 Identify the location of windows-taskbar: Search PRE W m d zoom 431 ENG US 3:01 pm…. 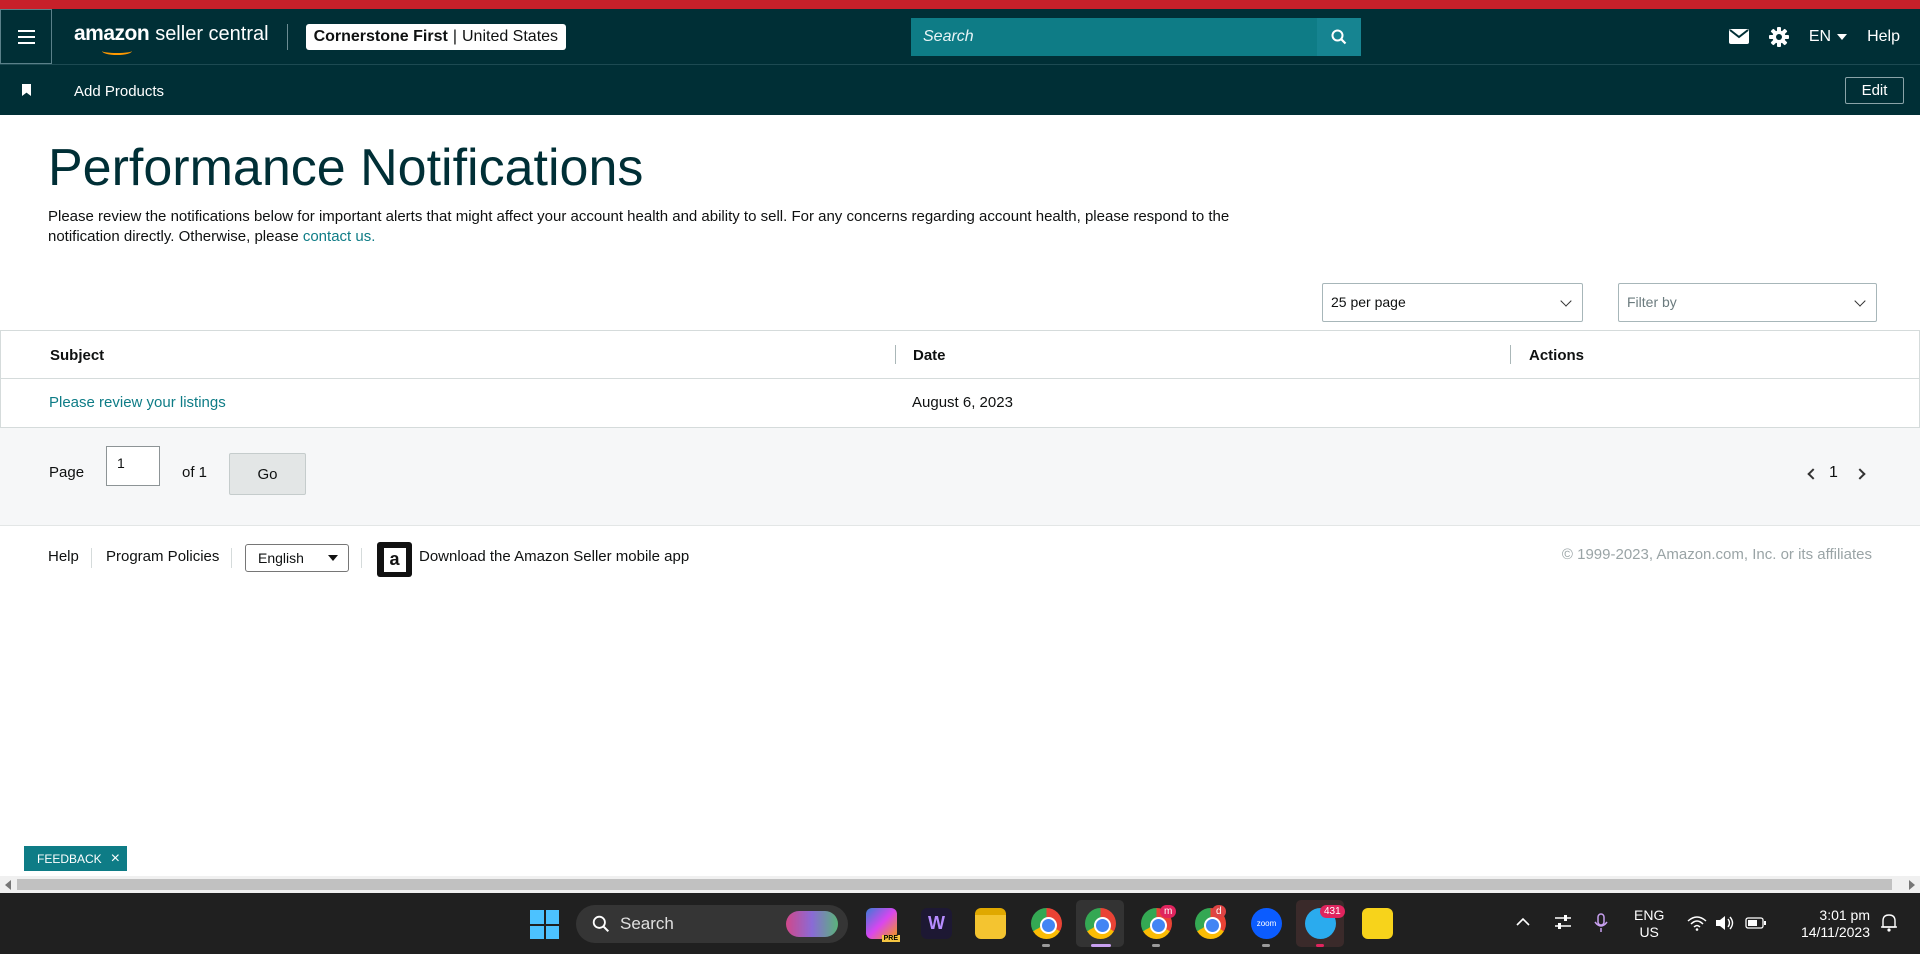
(960, 923).